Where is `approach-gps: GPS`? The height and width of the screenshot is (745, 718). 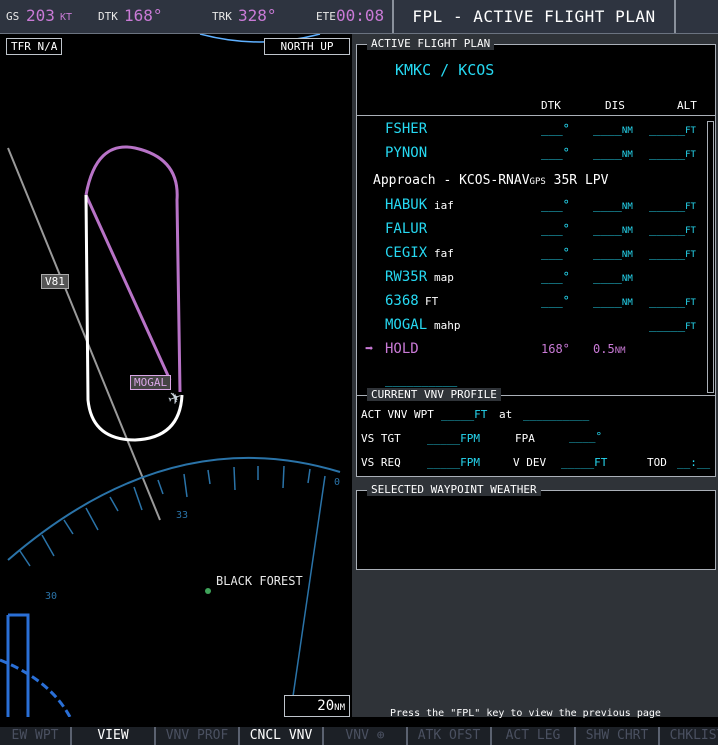 approach-gps: GPS is located at coordinates (537, 182).